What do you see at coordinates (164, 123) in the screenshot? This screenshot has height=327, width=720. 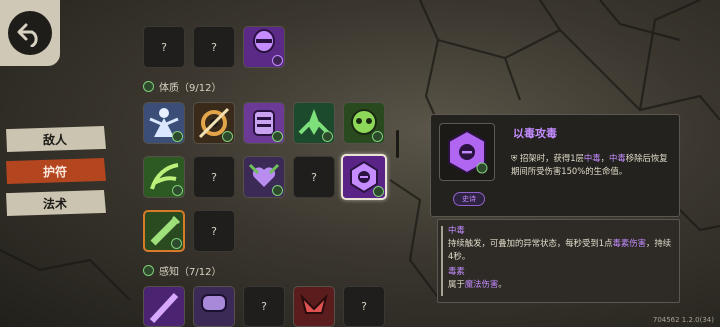 I see `charm-slot-blue-spirit` at bounding box center [164, 123].